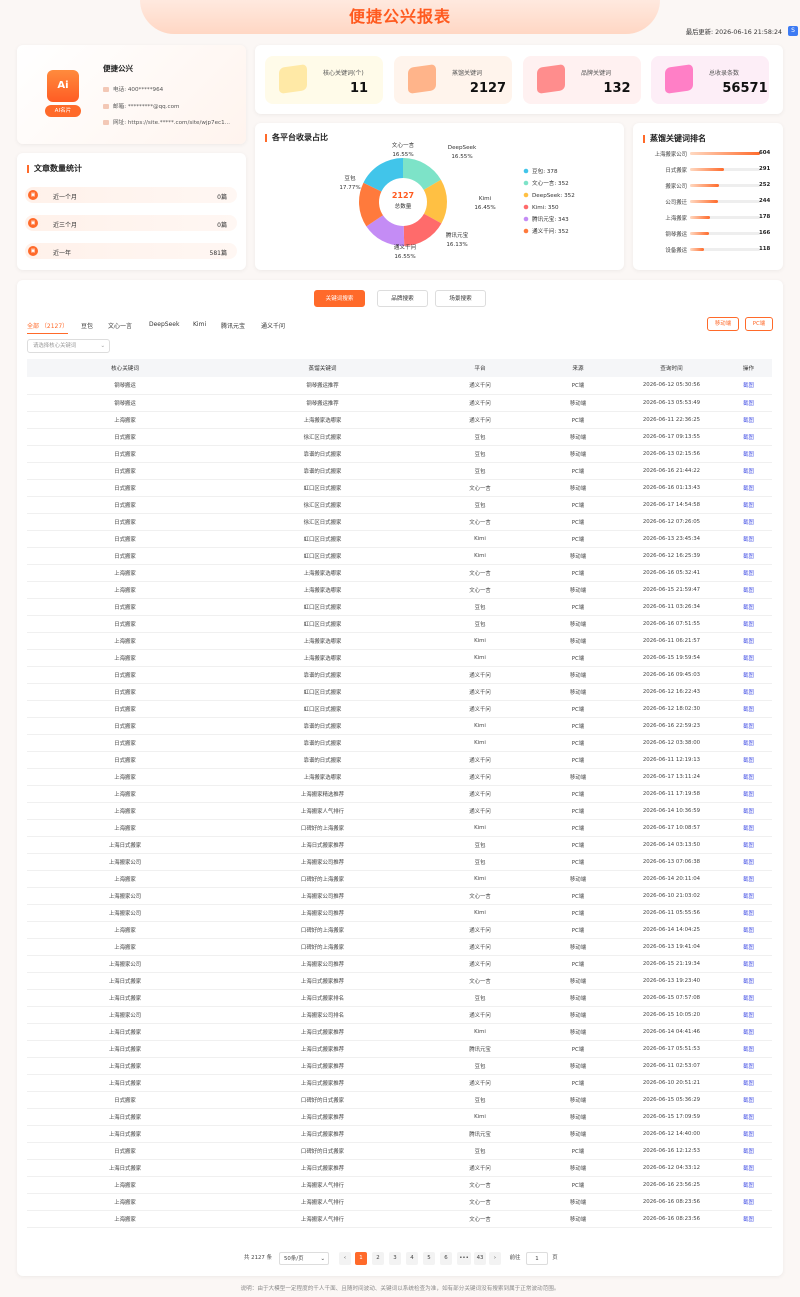 This screenshot has height=1297, width=800. What do you see at coordinates (495, 1258) in the screenshot?
I see `next-page-button: ›` at bounding box center [495, 1258].